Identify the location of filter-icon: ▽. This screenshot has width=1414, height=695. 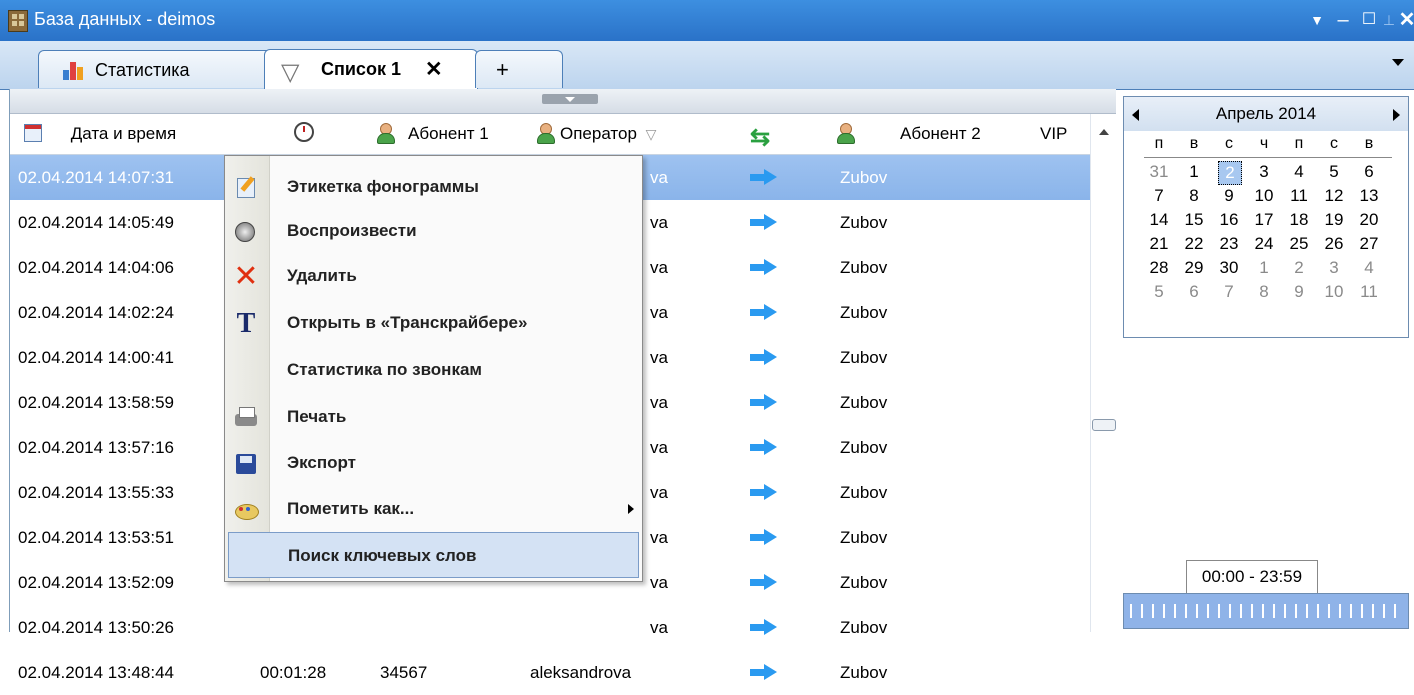
(651, 134).